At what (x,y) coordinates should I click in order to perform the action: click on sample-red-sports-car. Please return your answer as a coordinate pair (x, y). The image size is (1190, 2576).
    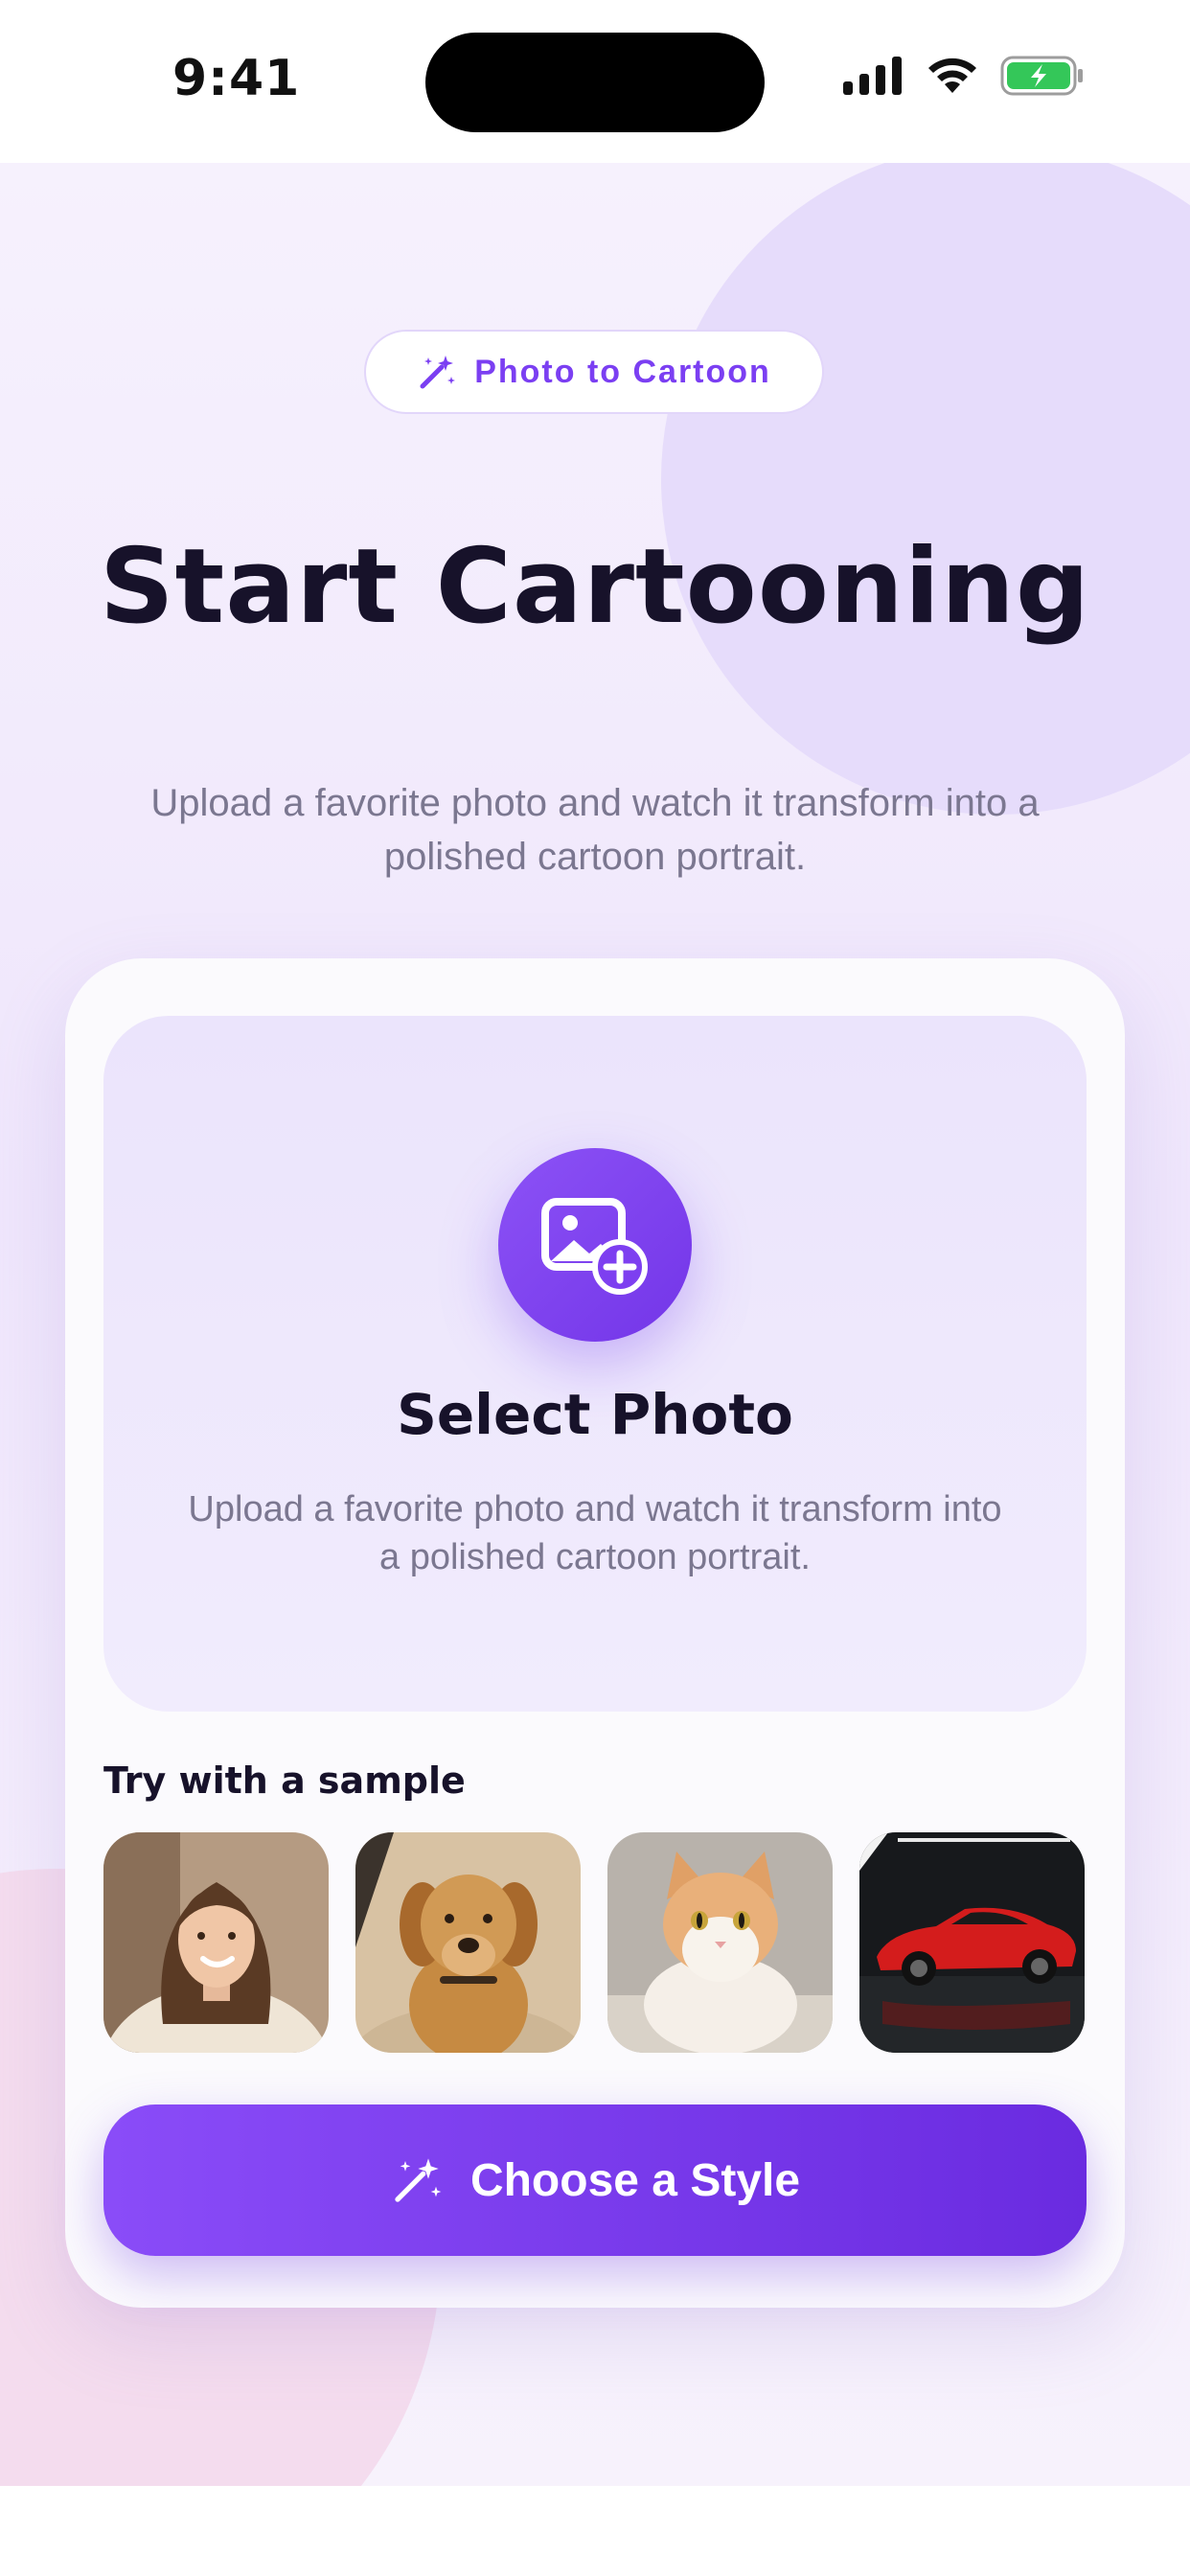
    Looking at the image, I should click on (972, 1942).